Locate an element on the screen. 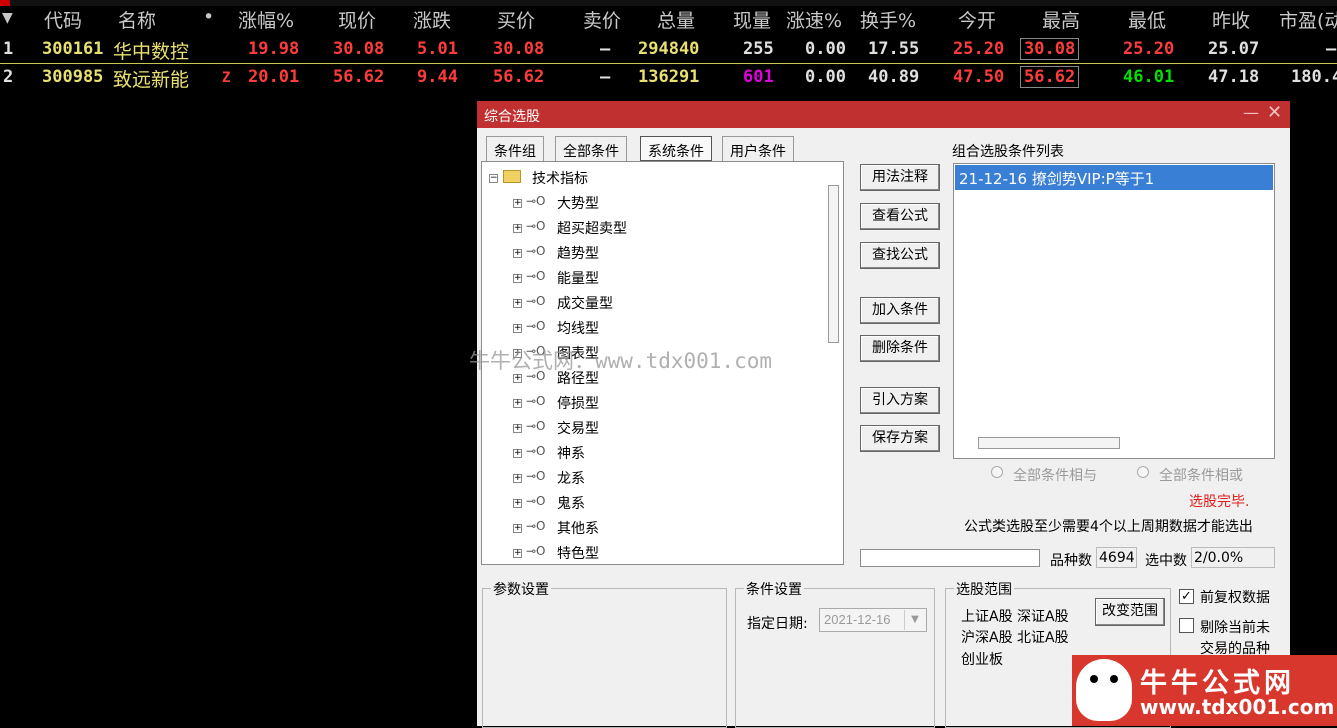 This screenshot has height=728, width=1337. col-header: 涨速% is located at coordinates (814, 19).